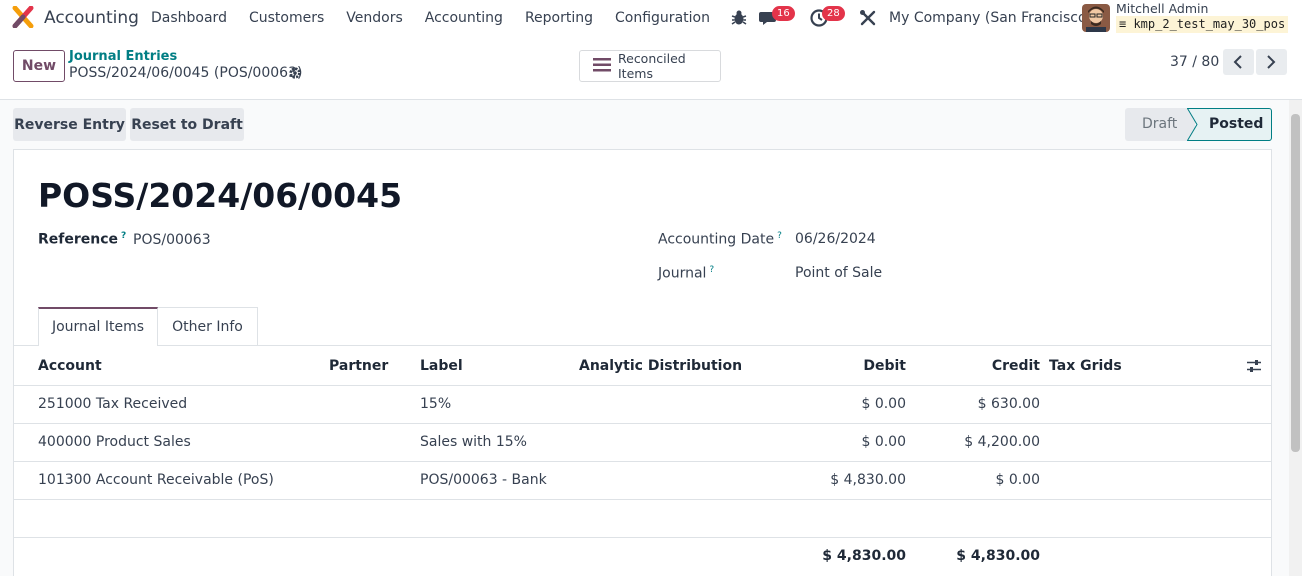 This screenshot has width=1302, height=576. I want to click on reference-field: POS/00063, so click(172, 240).